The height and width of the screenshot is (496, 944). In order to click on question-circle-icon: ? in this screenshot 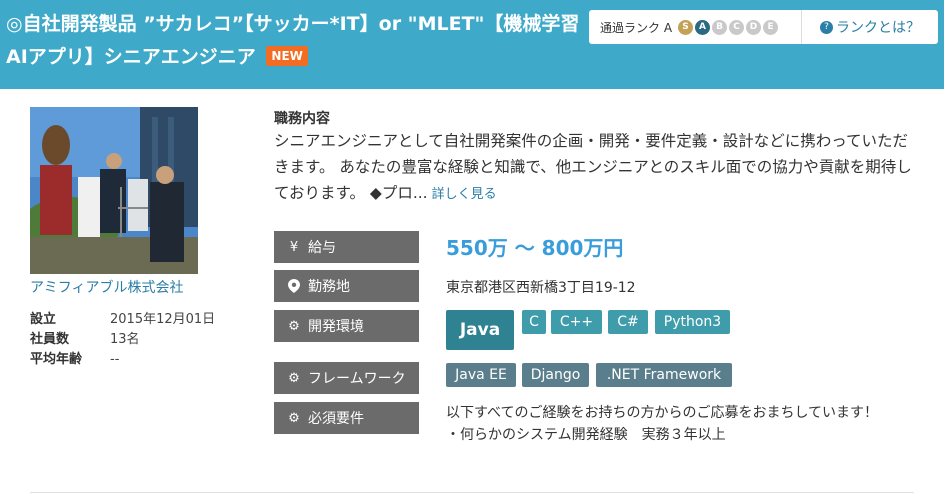, I will do `click(826, 27)`.